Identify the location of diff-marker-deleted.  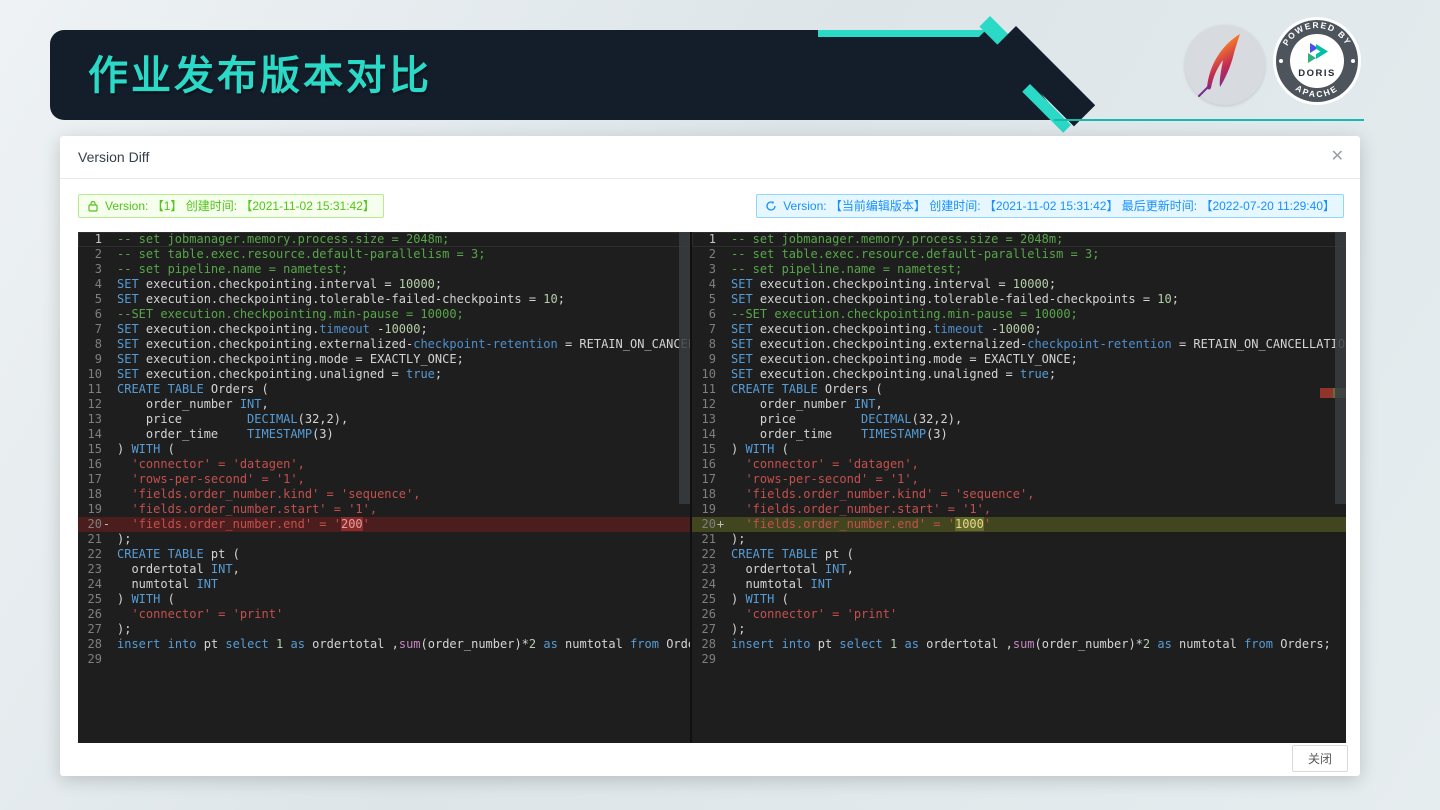
(1326, 393).